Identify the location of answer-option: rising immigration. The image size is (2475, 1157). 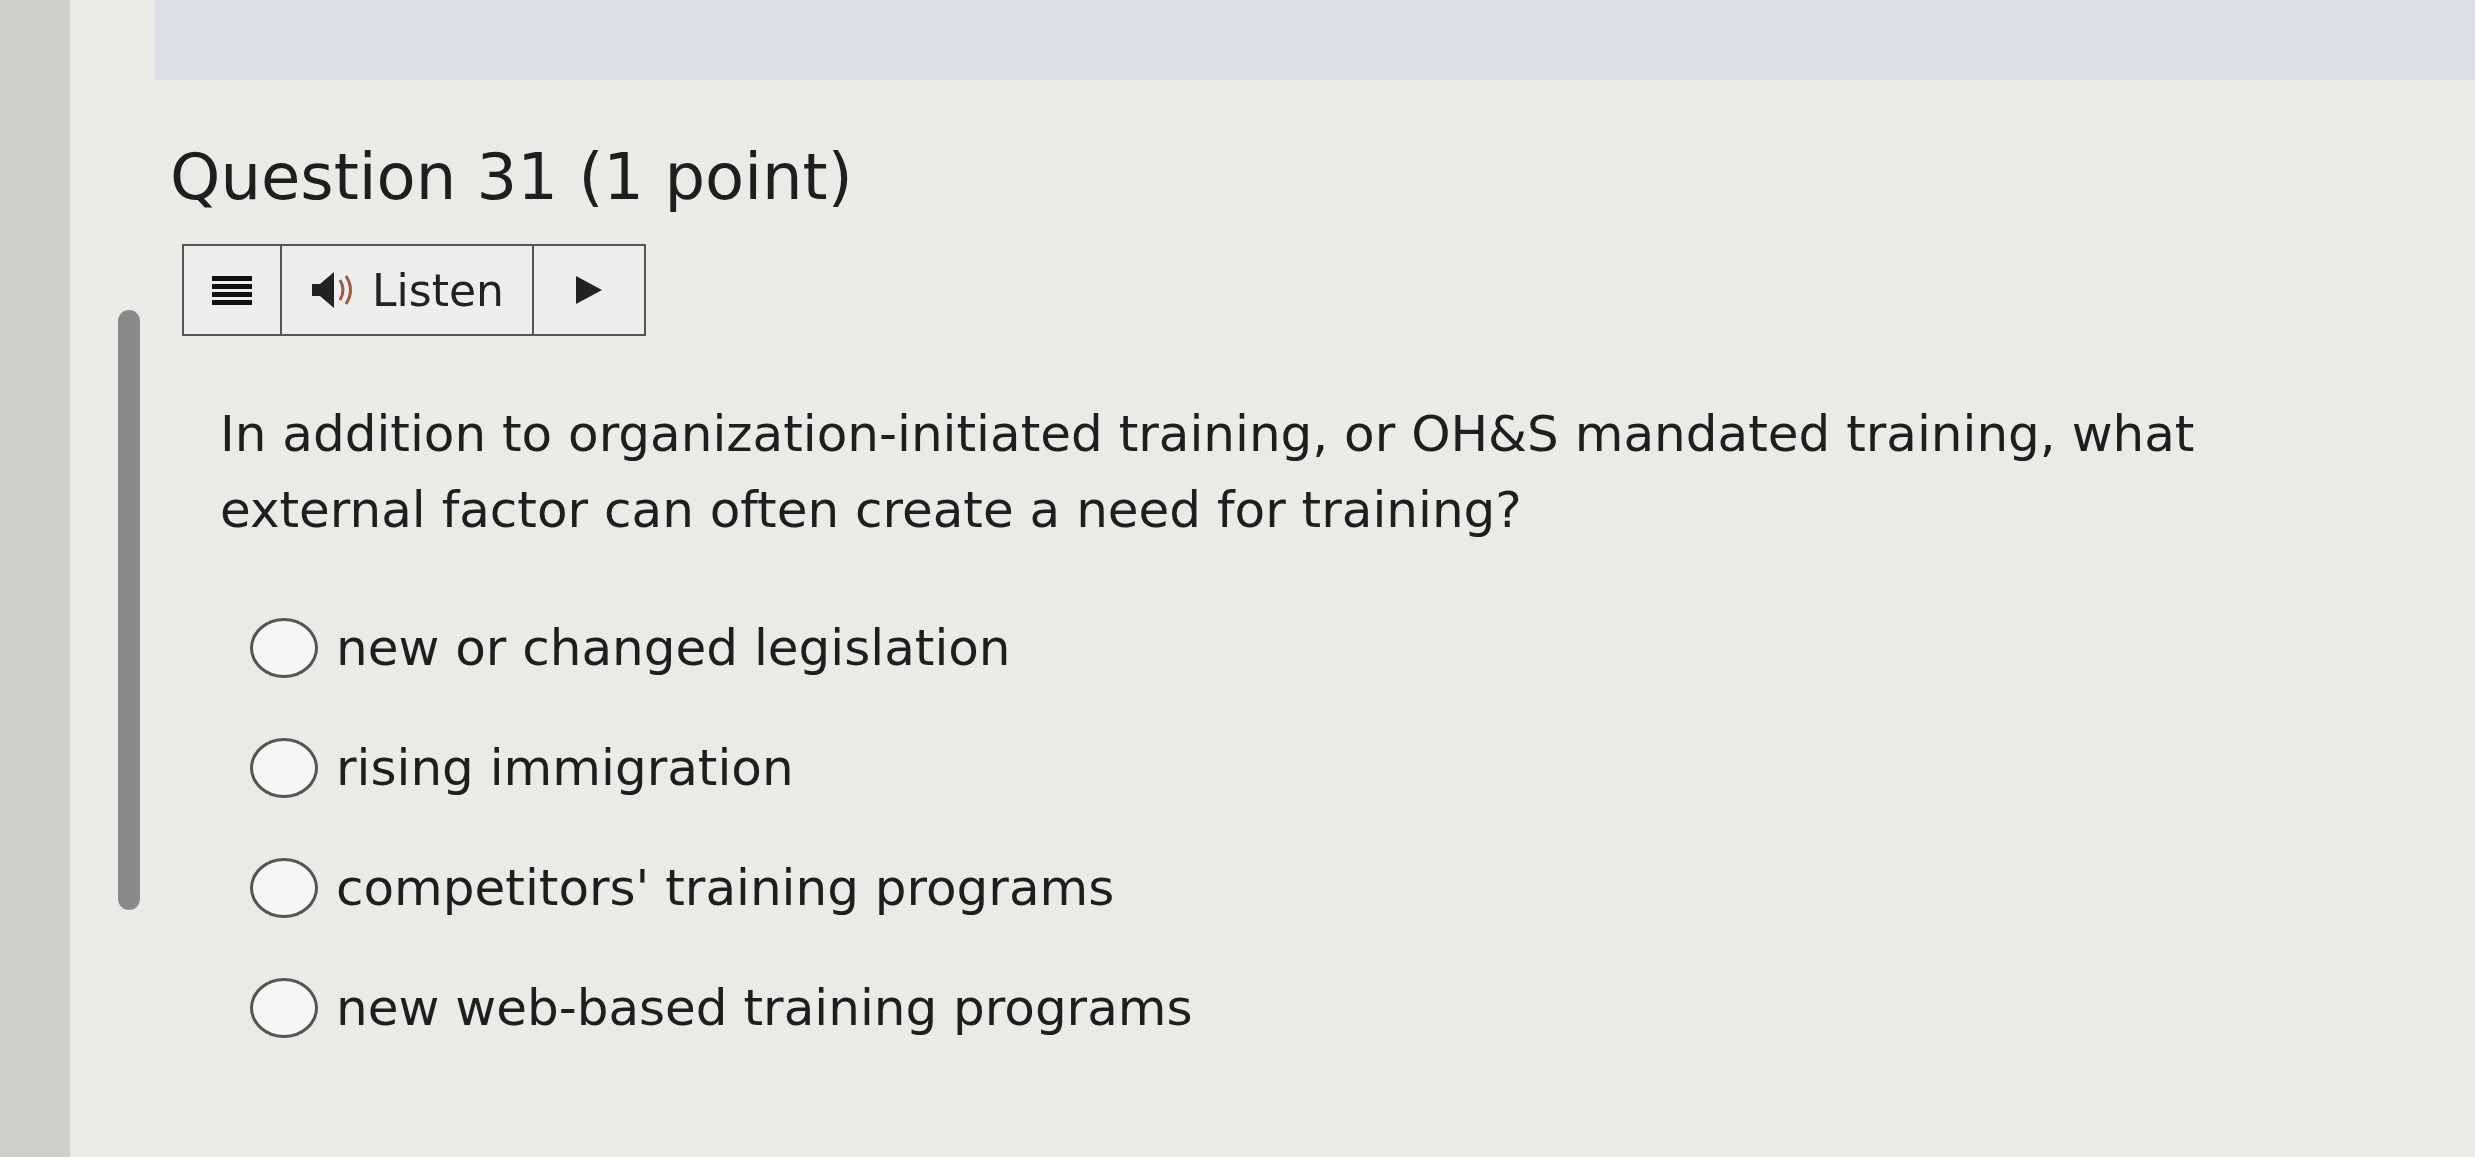
(1362, 768).